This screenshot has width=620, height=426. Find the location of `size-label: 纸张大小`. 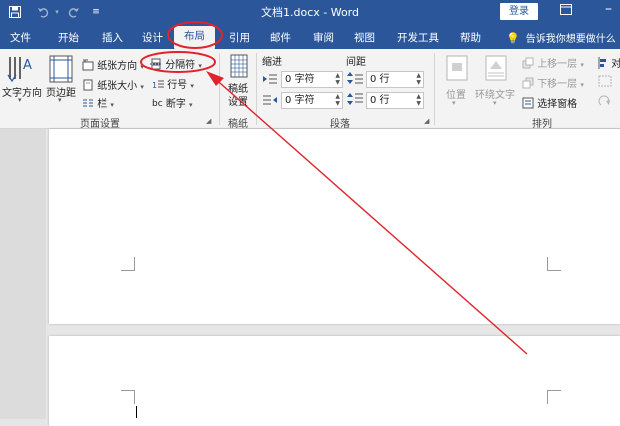

size-label: 纸张大小 is located at coordinates (117, 86).